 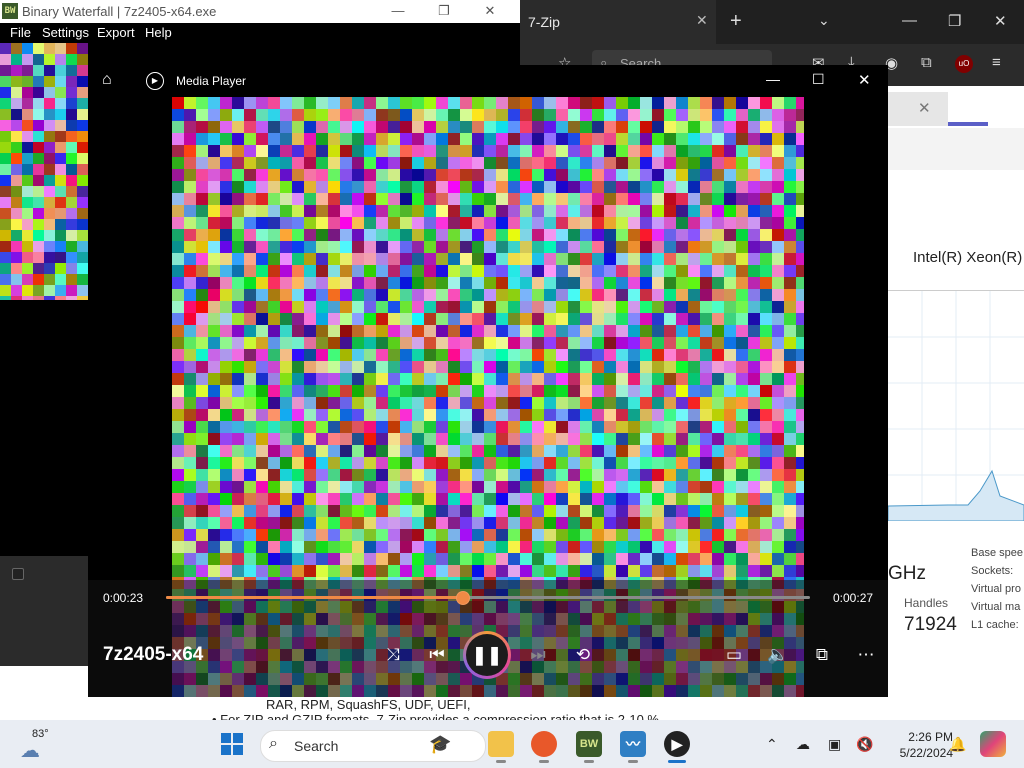 What do you see at coordinates (864, 80) in the screenshot?
I see `mp-close-button: ✕` at bounding box center [864, 80].